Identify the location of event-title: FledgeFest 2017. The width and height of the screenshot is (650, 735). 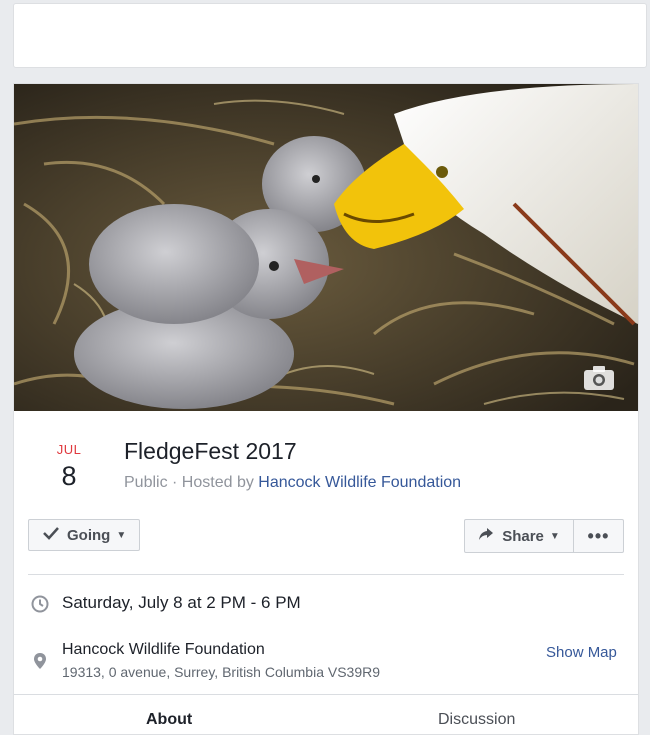
(210, 451).